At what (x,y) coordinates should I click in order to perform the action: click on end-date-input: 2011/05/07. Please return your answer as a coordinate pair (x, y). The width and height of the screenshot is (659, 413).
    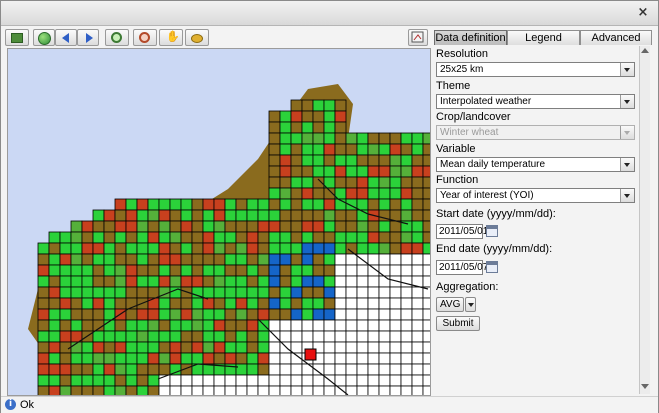
    Looking at the image, I should click on (462, 267).